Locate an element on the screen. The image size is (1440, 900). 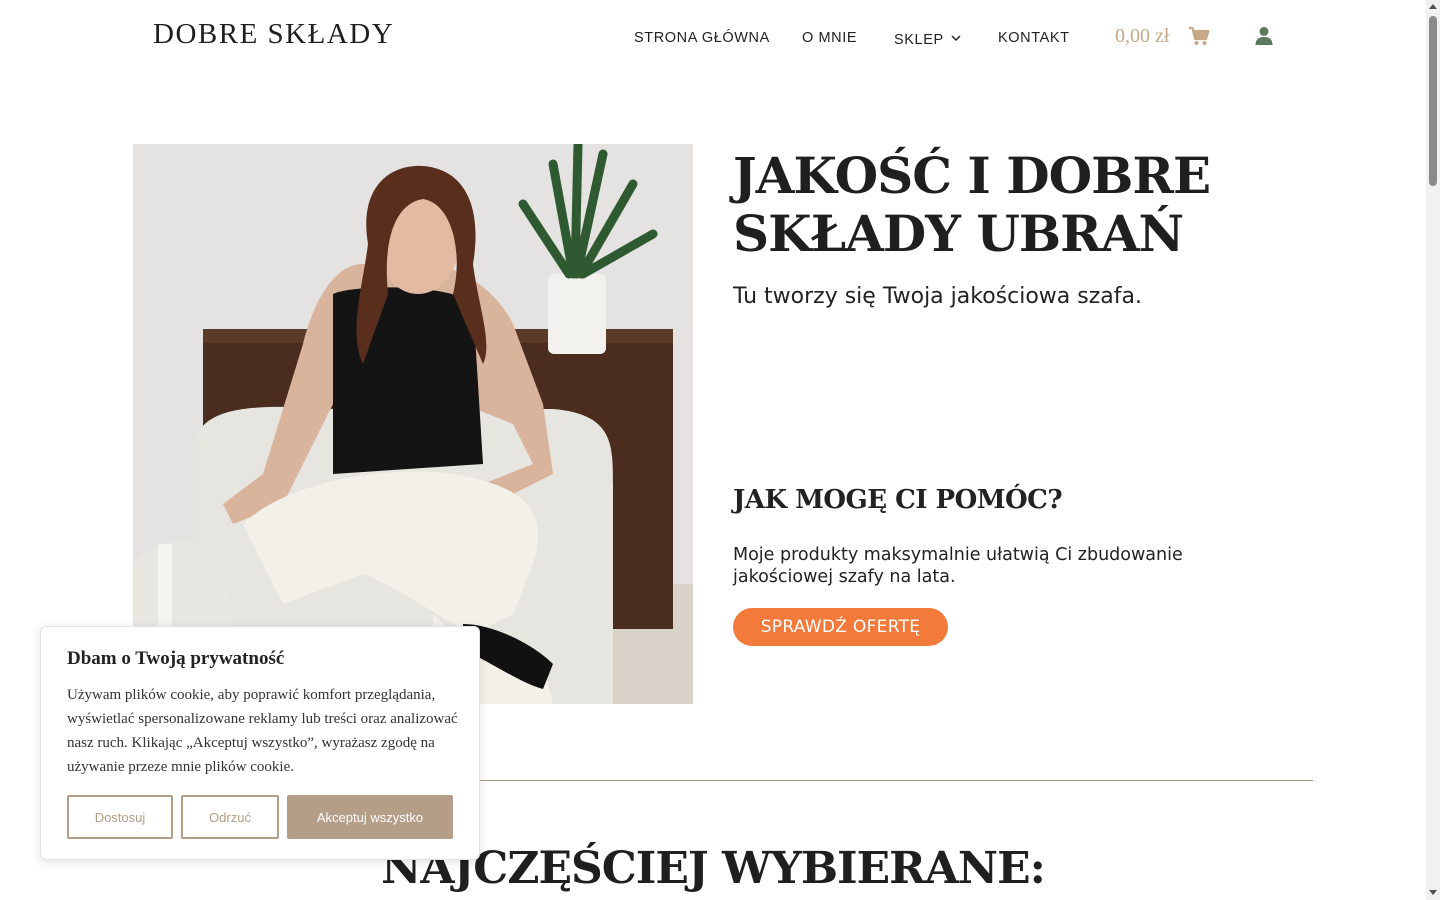
chevron-down-icon is located at coordinates (956, 38).